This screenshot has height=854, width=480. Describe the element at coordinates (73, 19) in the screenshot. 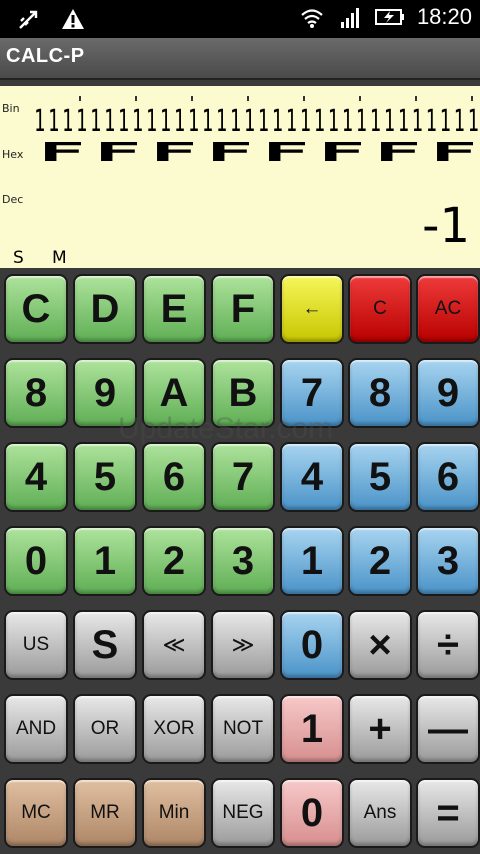

I see `warning-icon` at that location.